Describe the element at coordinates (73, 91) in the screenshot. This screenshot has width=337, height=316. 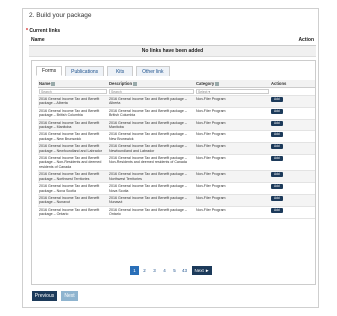
I see `name-search-input: Search` at that location.